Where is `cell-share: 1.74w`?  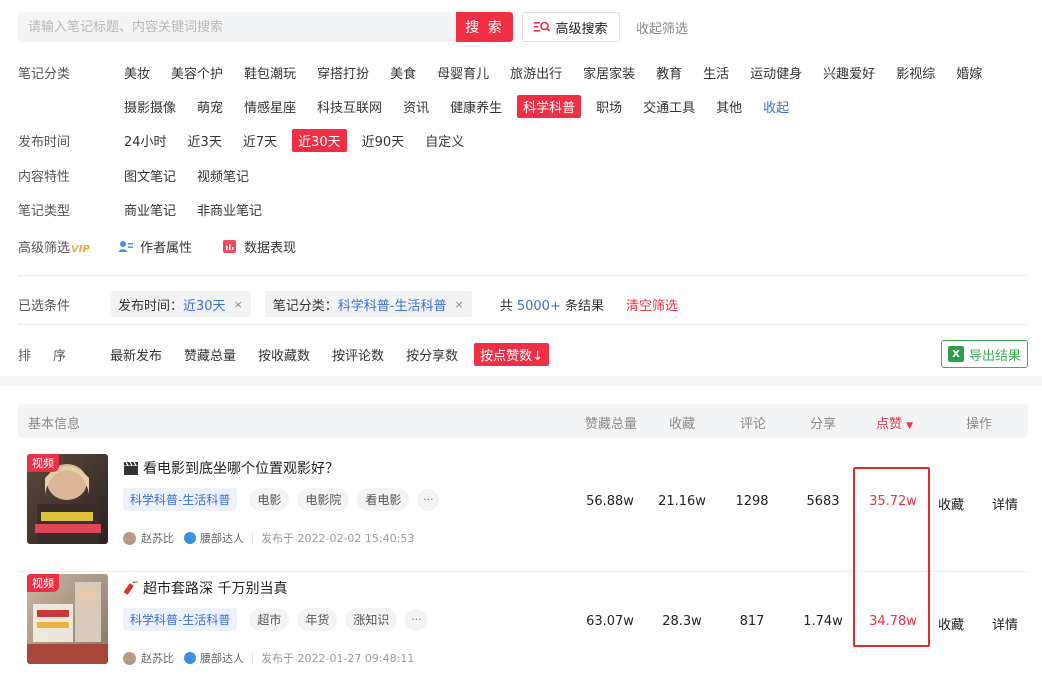 cell-share: 1.74w is located at coordinates (823, 621).